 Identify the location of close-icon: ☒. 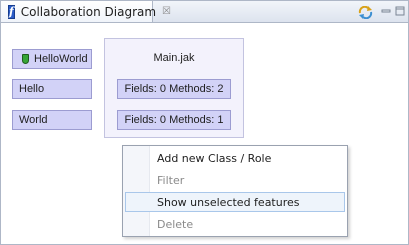
(166, 11).